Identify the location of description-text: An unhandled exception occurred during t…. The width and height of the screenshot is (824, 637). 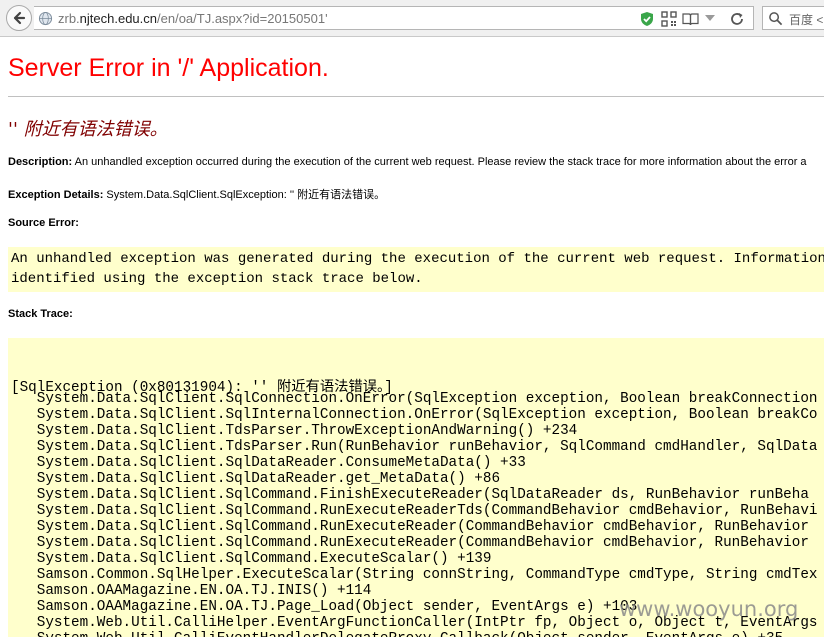
(440, 162).